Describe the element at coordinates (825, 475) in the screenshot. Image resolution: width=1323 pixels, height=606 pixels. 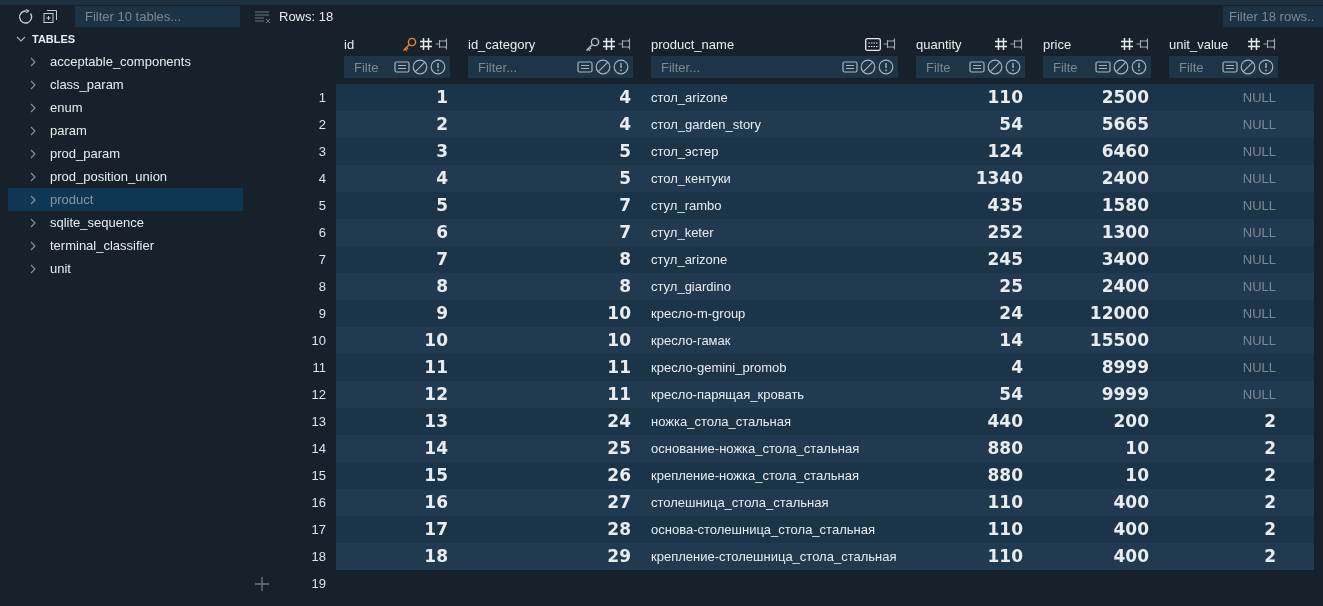
I see `table-row: 15 26 крепление-ножка_стола_стальная 880 10 2` at that location.